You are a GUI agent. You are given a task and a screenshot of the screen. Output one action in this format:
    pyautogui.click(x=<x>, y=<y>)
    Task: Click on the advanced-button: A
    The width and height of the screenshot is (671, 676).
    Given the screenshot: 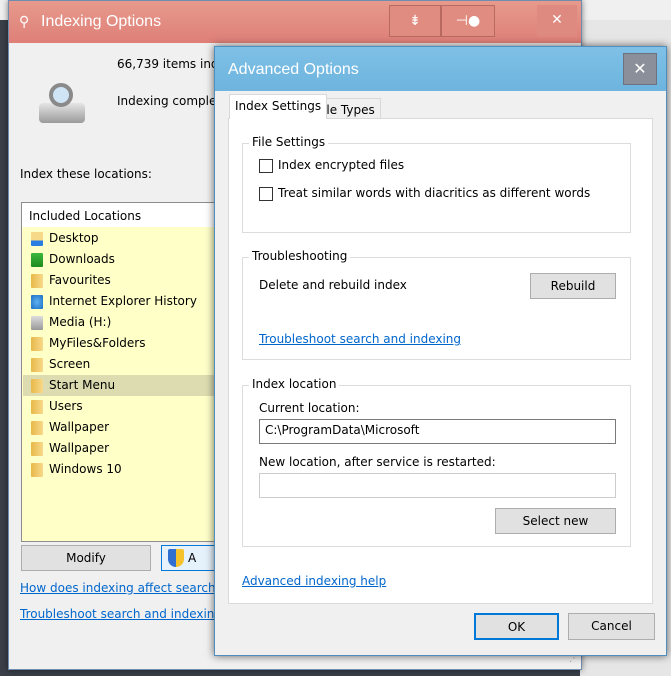 What is the action you would take?
    pyautogui.click(x=191, y=558)
    